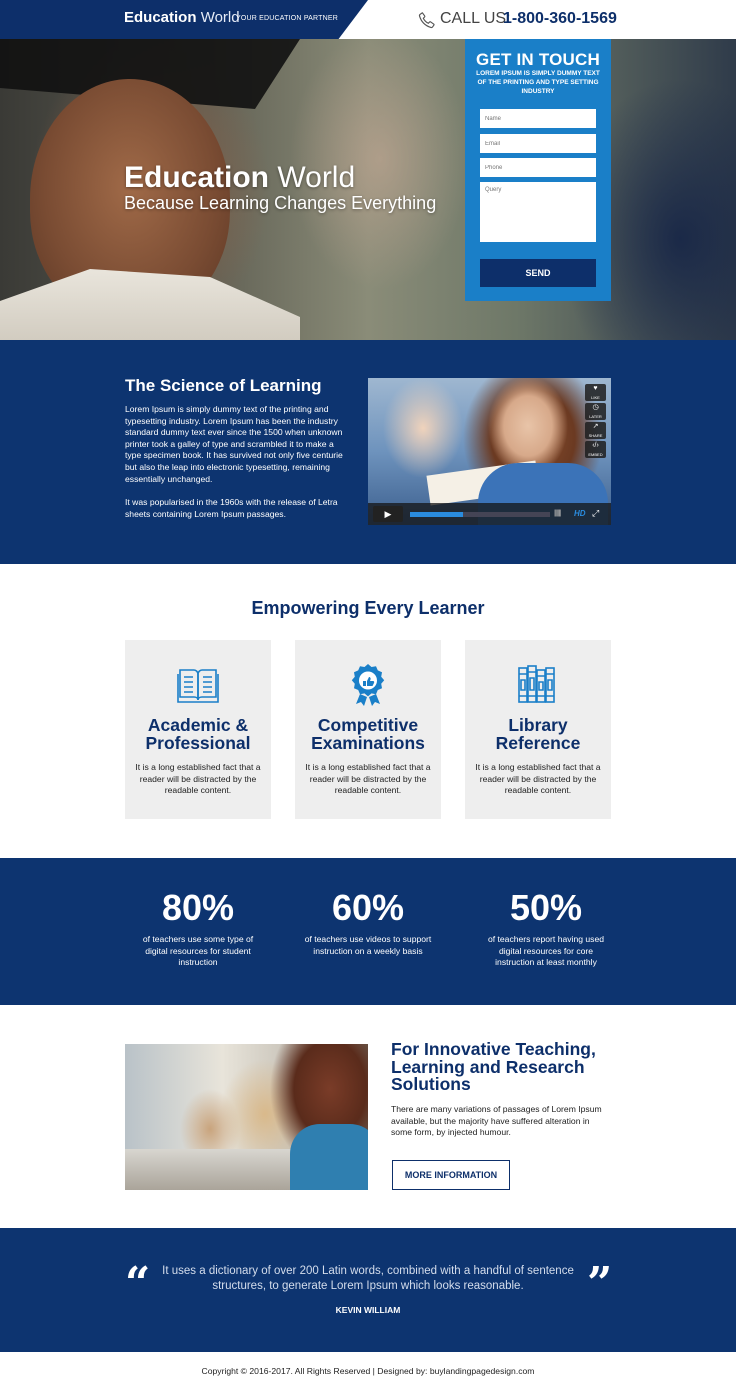 This screenshot has width=736, height=1391. I want to click on call-number: 1-800-360-1569, so click(560, 19).